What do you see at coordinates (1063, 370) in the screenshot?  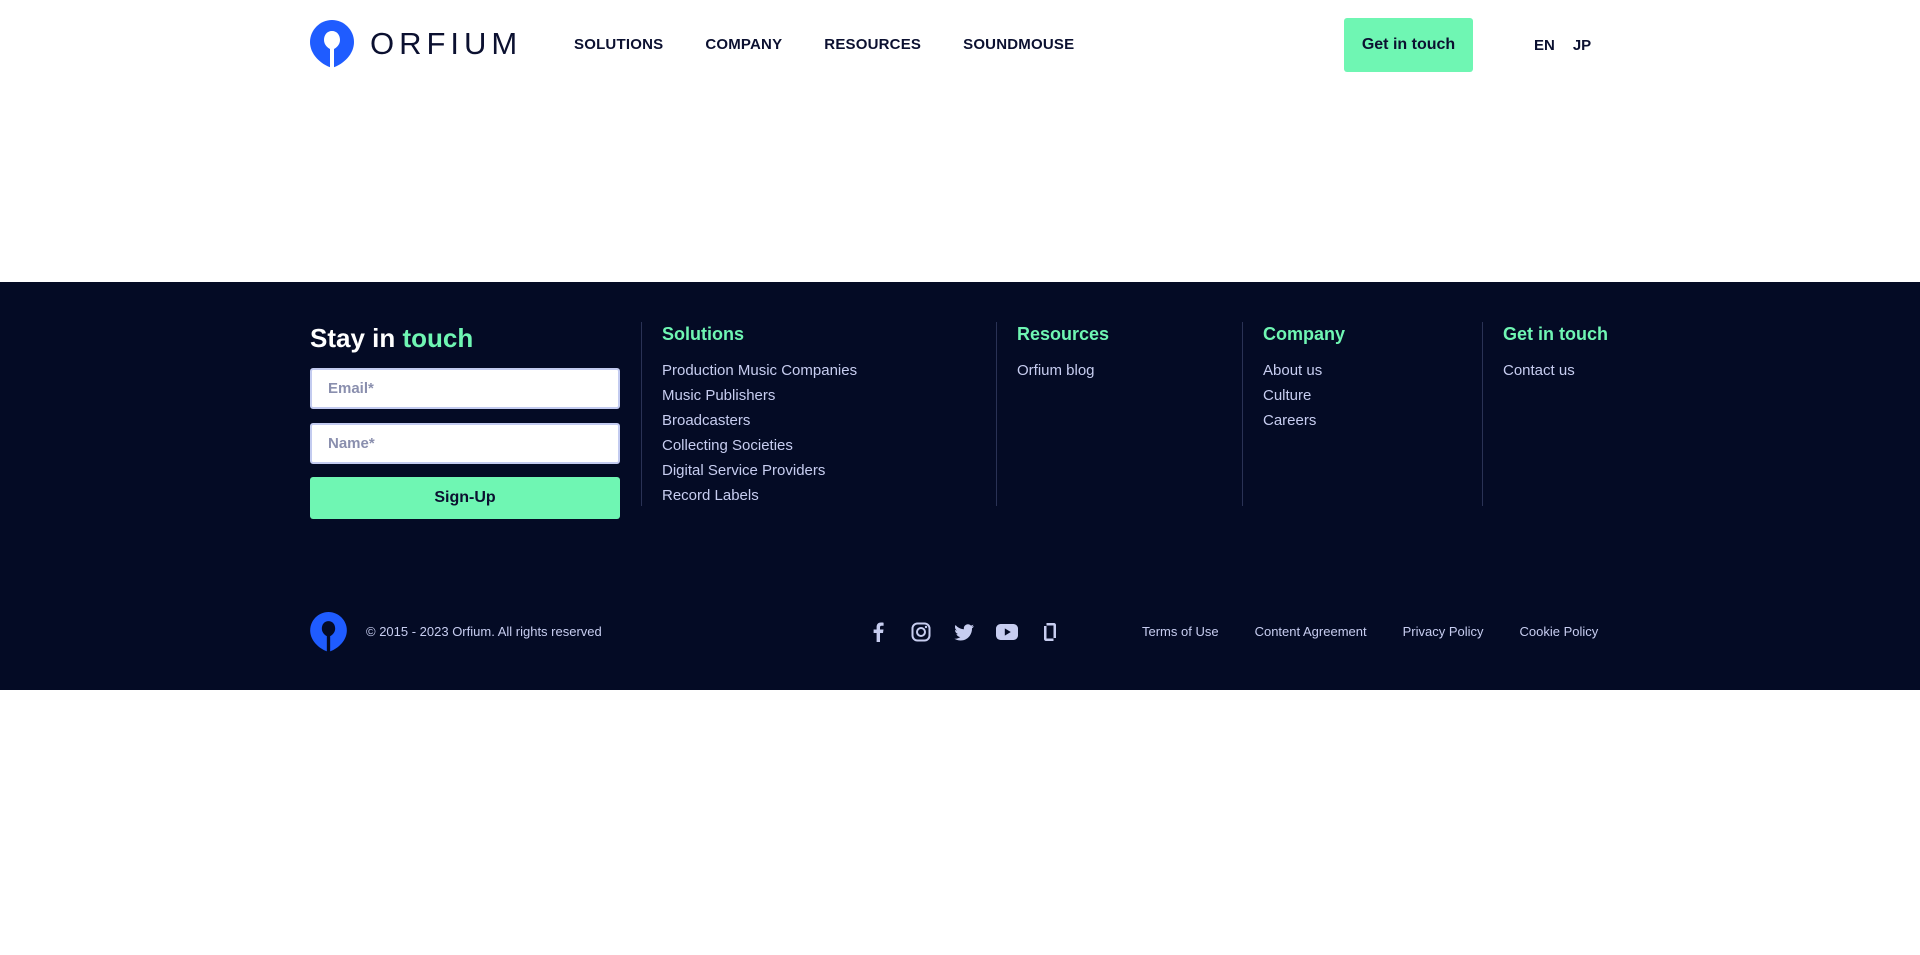 I see `footer-link: Orfium blog` at bounding box center [1063, 370].